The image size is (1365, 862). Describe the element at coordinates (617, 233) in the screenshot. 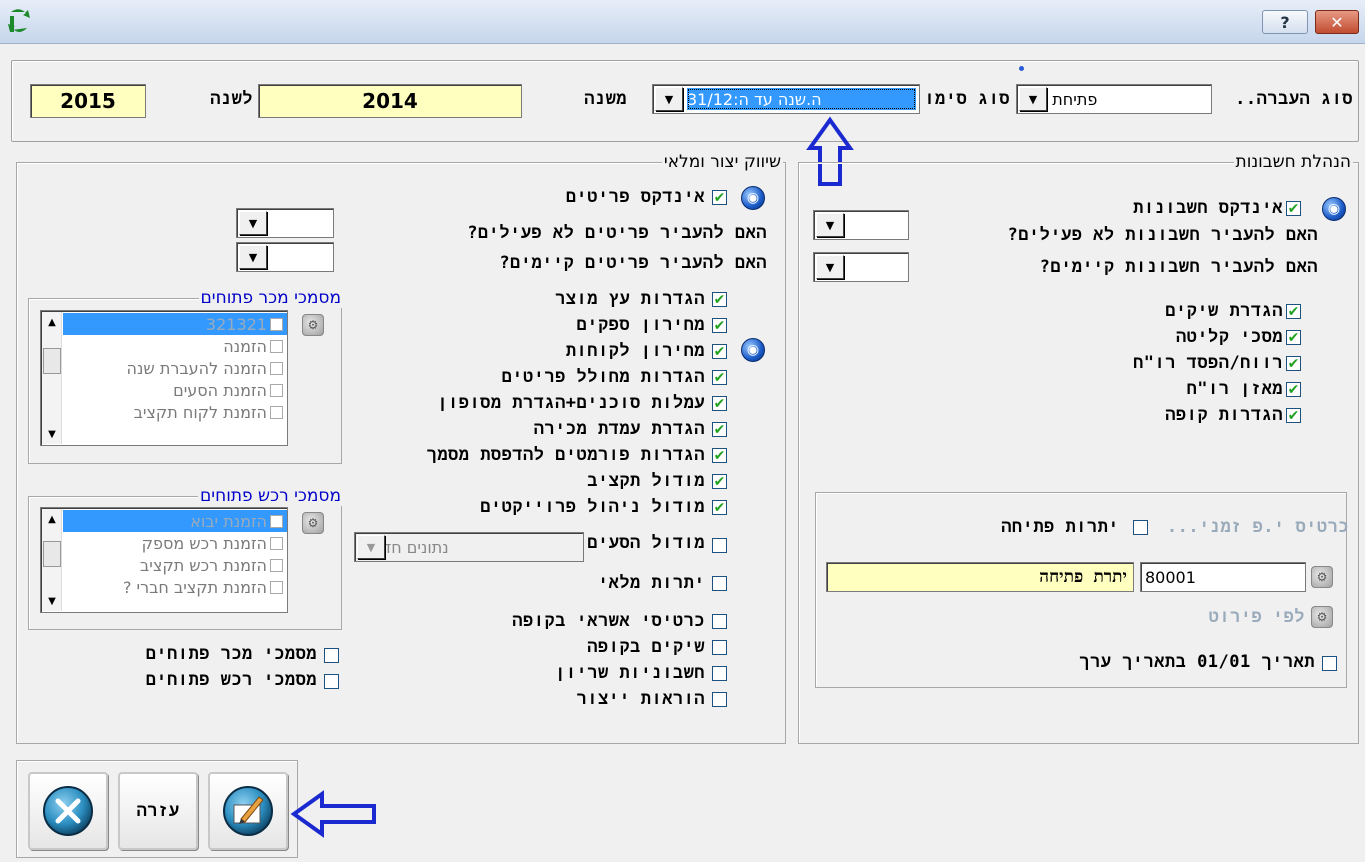

I see `items-q-inactive-label: האם להעביר פריטים לא פעילים?` at that location.